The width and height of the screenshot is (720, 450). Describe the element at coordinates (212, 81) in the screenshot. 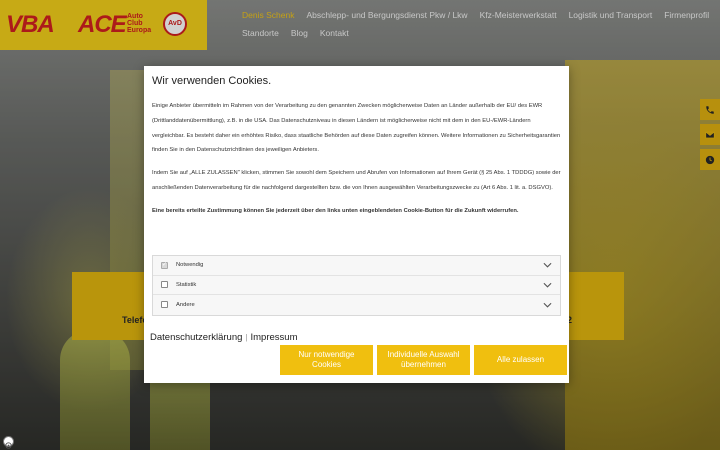

I see `dialog-title: Wir verwenden Cookies.` at that location.